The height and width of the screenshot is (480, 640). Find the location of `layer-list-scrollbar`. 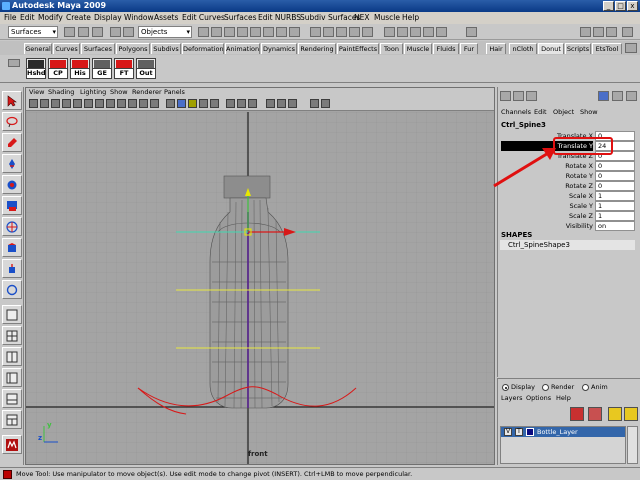

layer-list-scrollbar is located at coordinates (632, 445).